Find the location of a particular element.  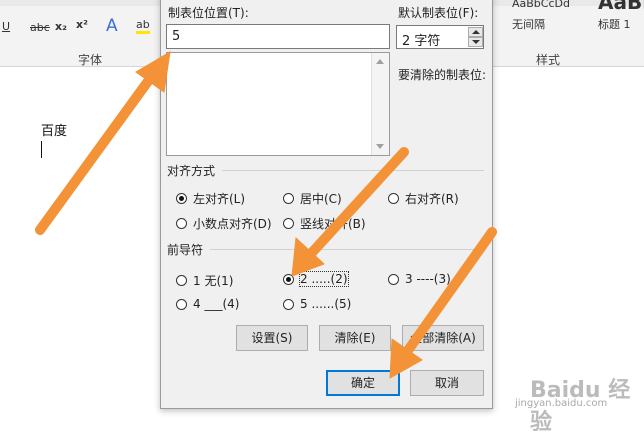

list-scrollbar is located at coordinates (380, 104).